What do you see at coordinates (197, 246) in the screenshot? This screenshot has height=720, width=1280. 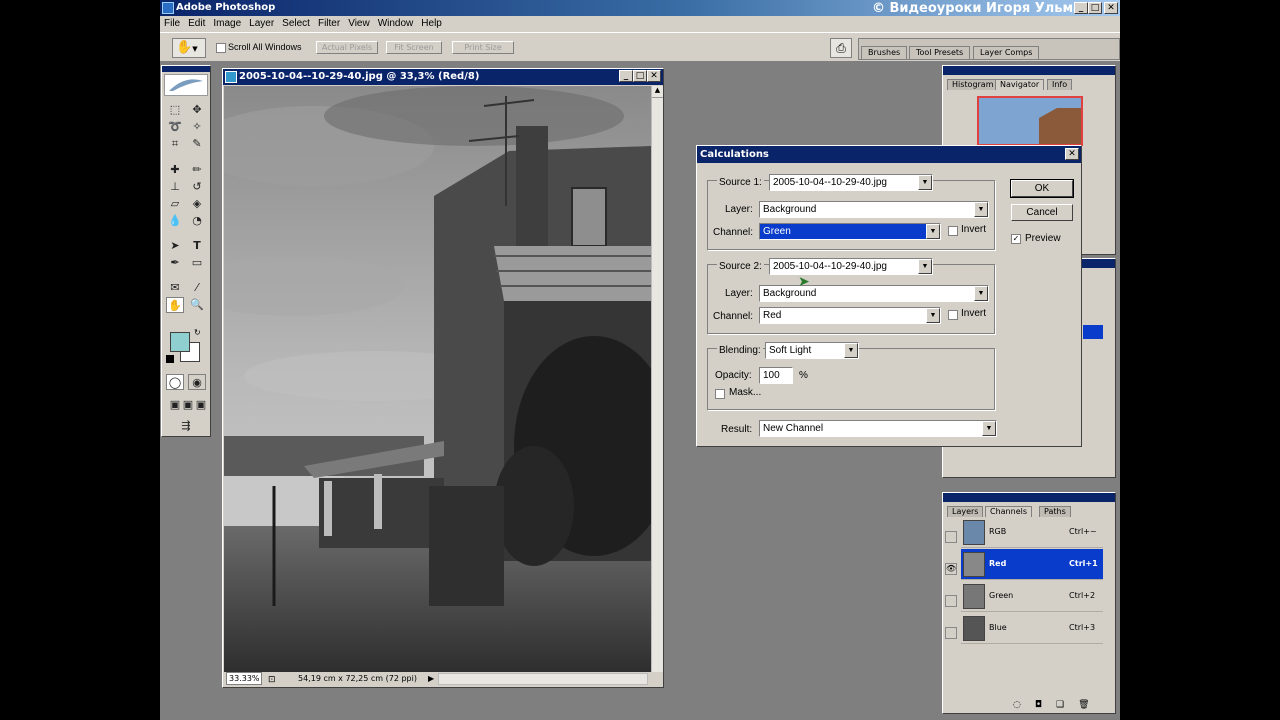 I see `type-tool-icon: T` at bounding box center [197, 246].